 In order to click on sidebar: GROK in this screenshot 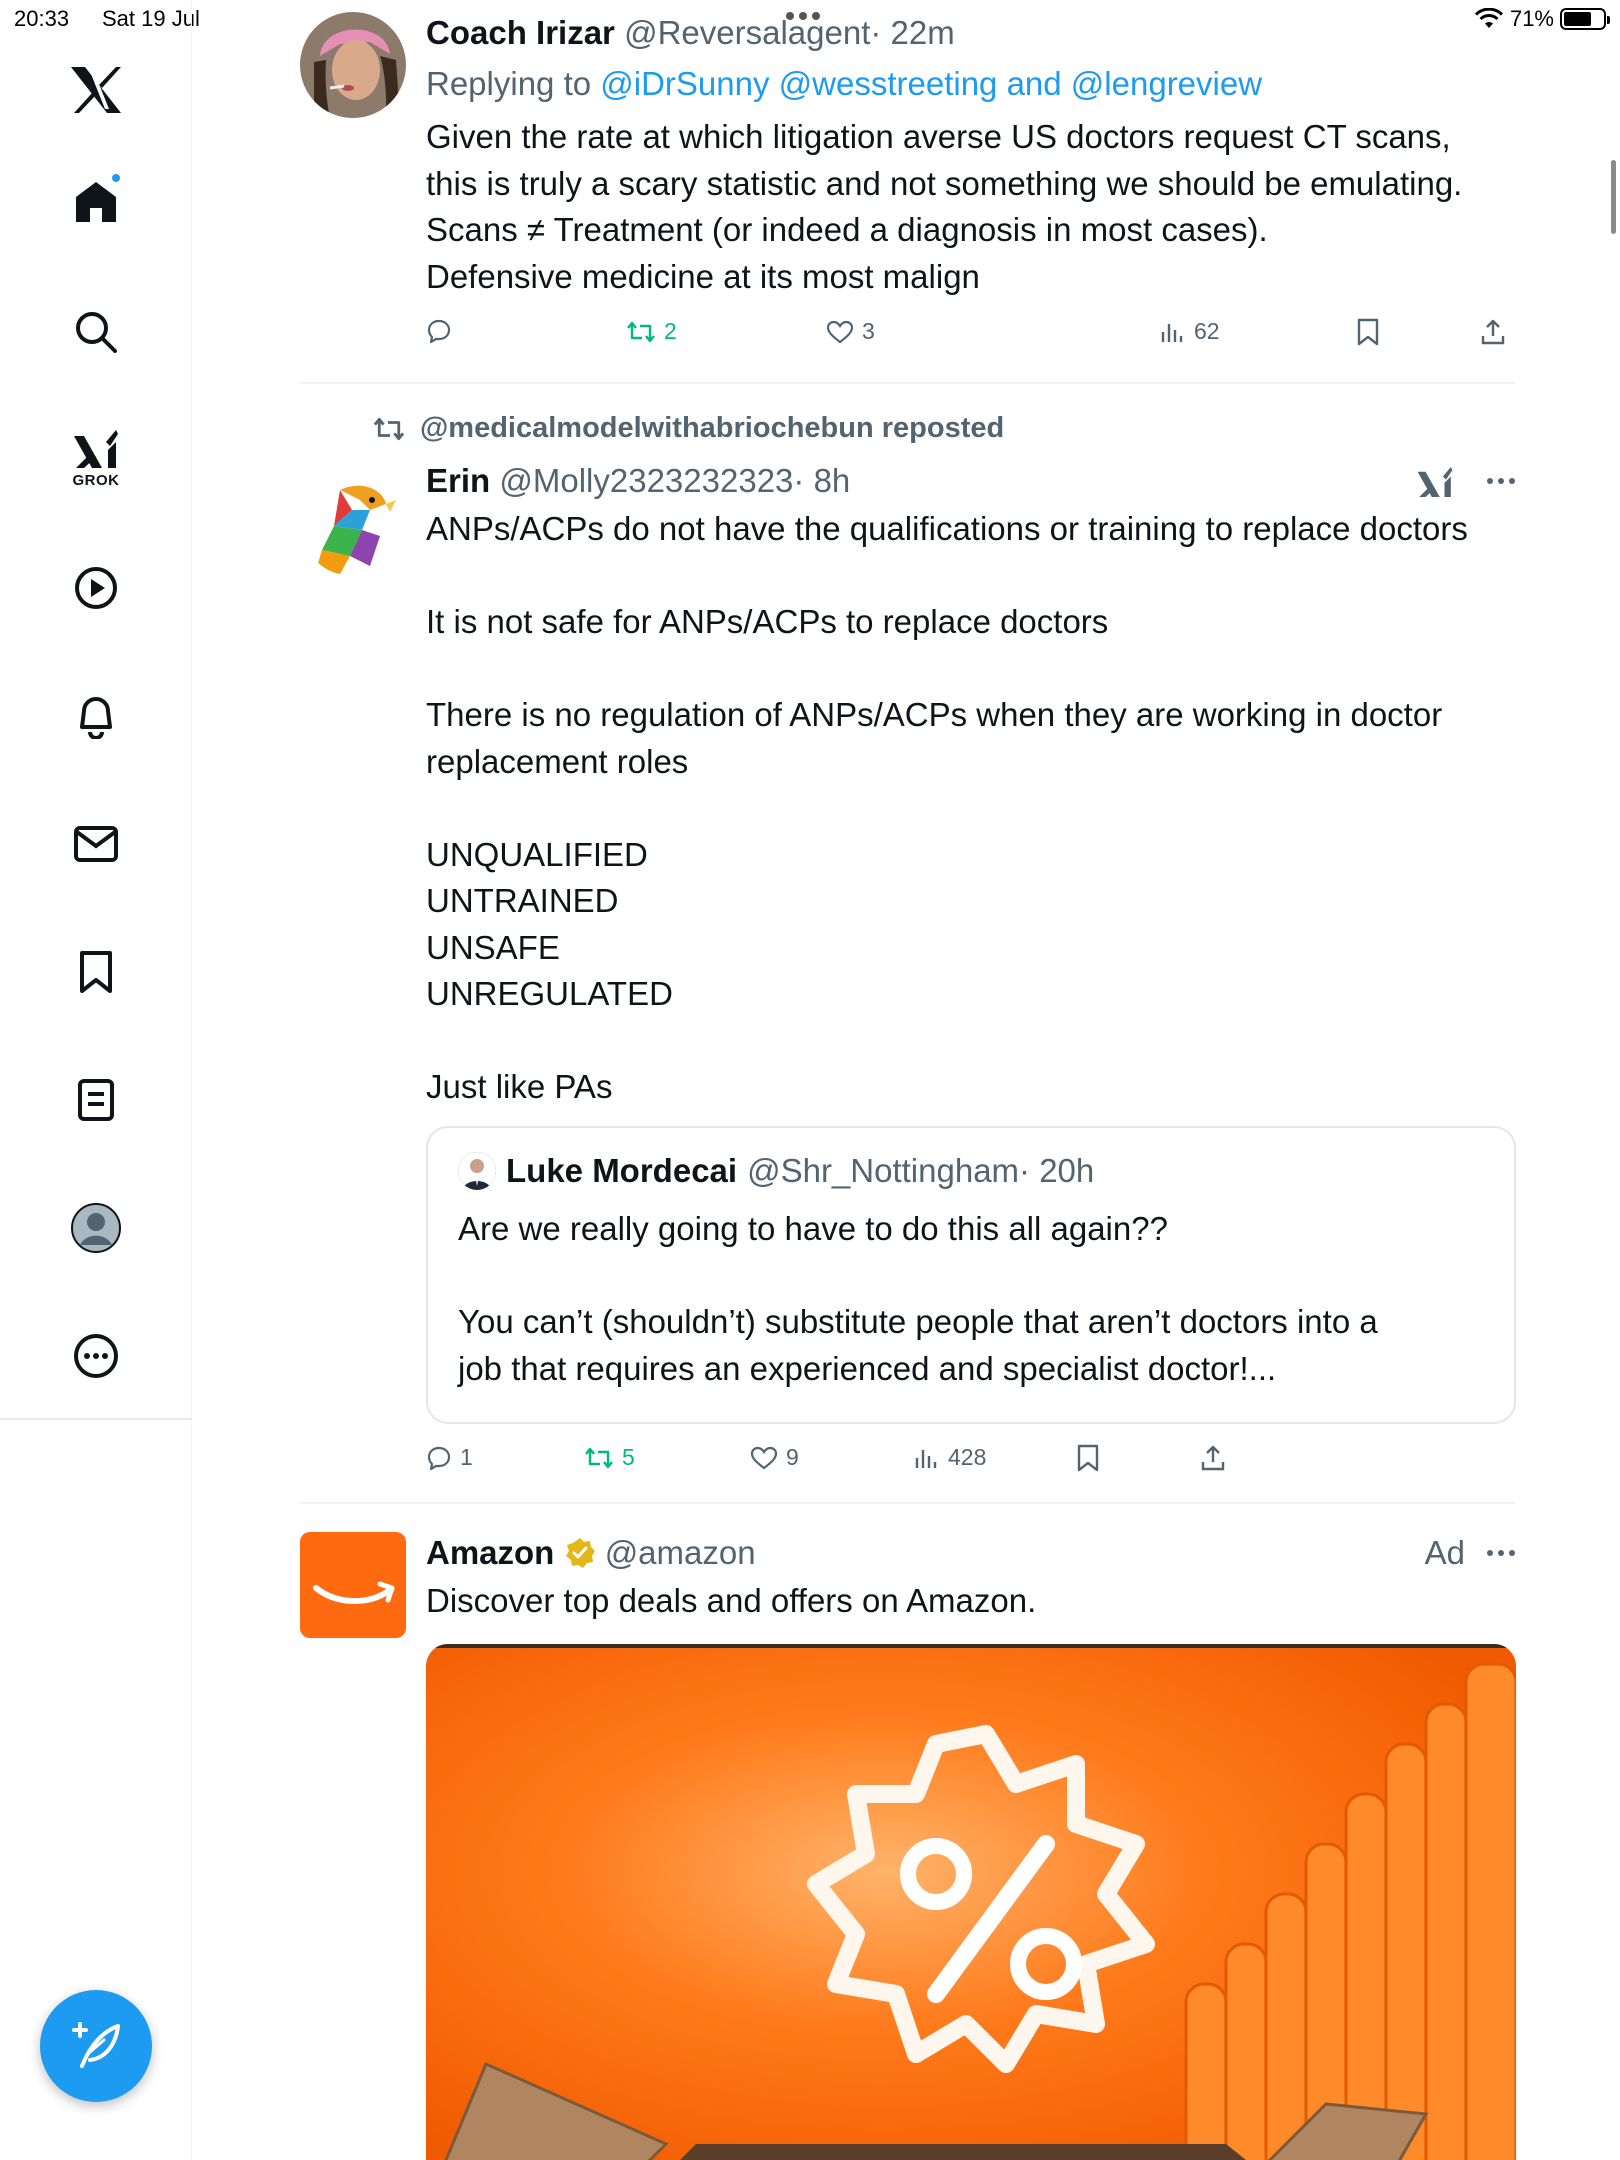, I will do `click(96, 1080)`.